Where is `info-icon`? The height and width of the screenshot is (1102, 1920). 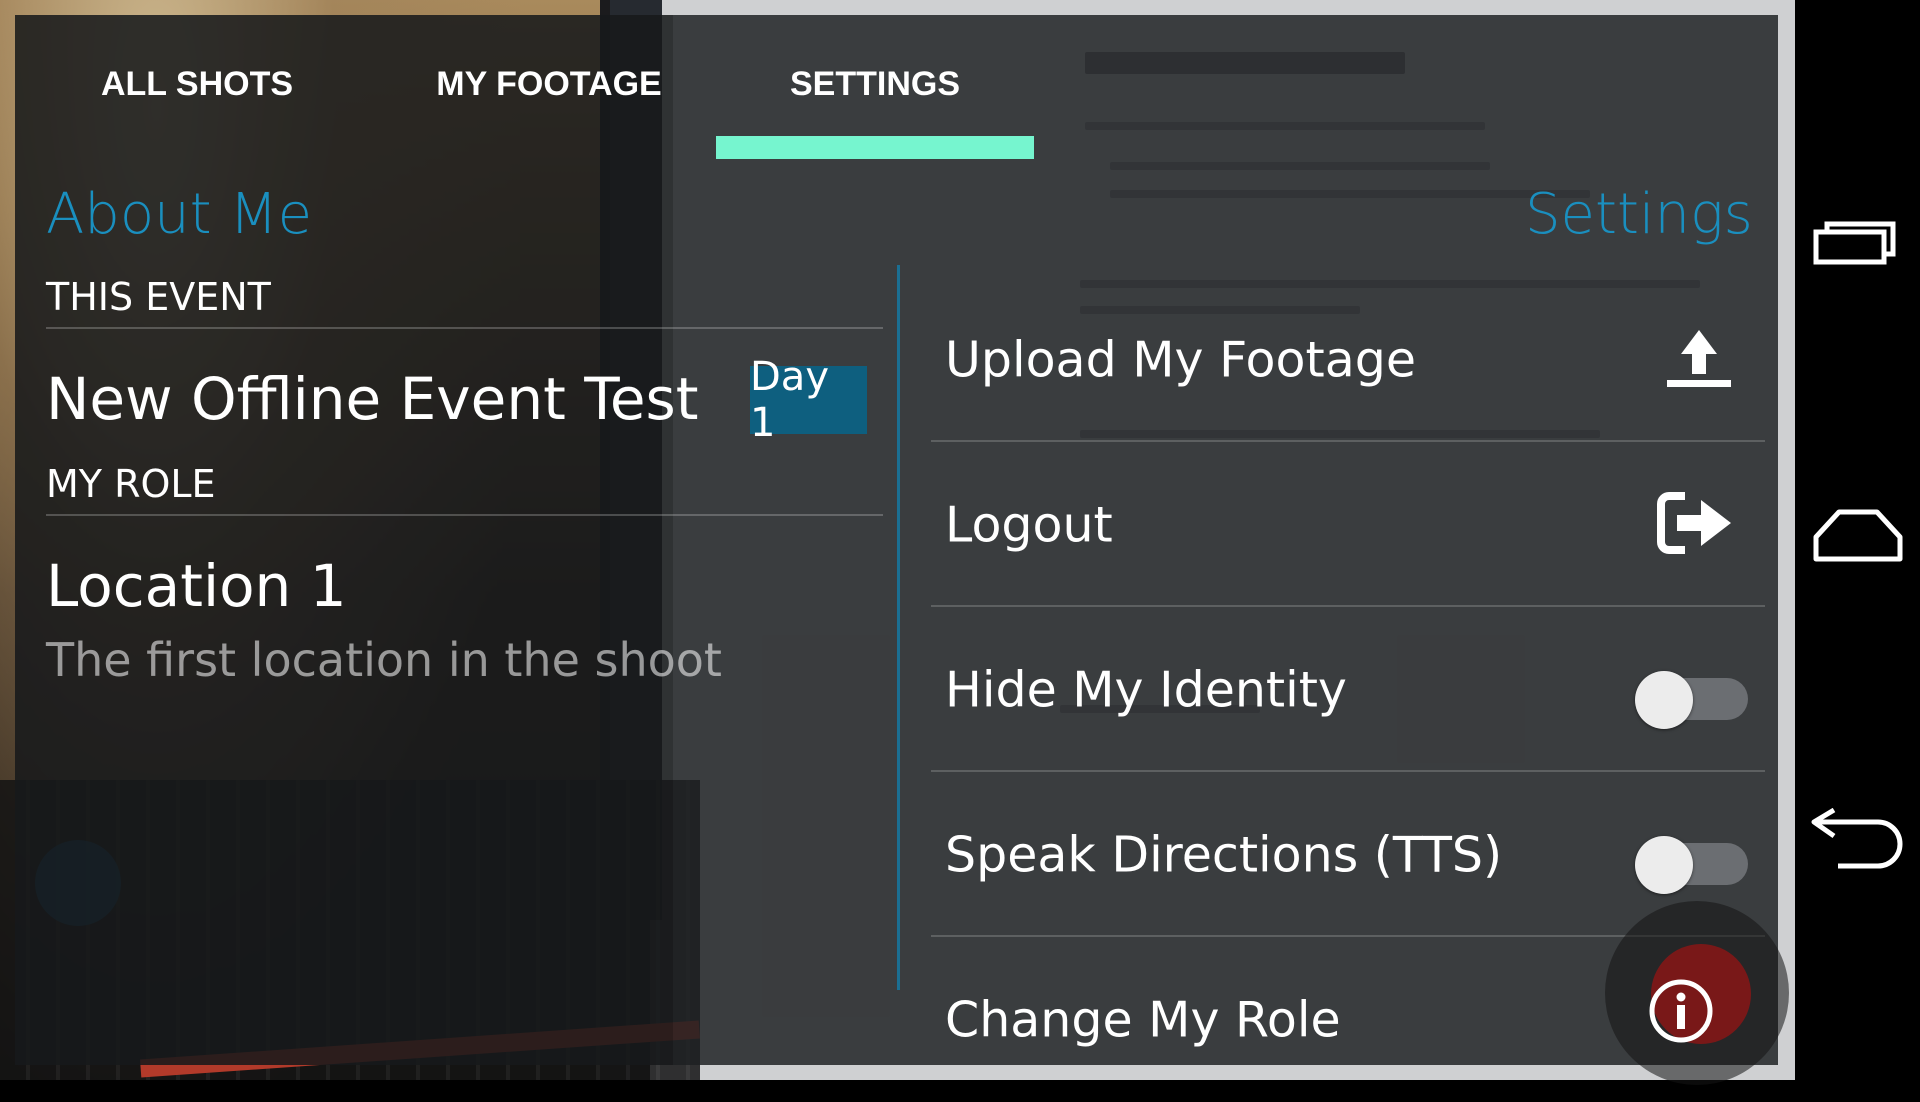 info-icon is located at coordinates (1681, 1013).